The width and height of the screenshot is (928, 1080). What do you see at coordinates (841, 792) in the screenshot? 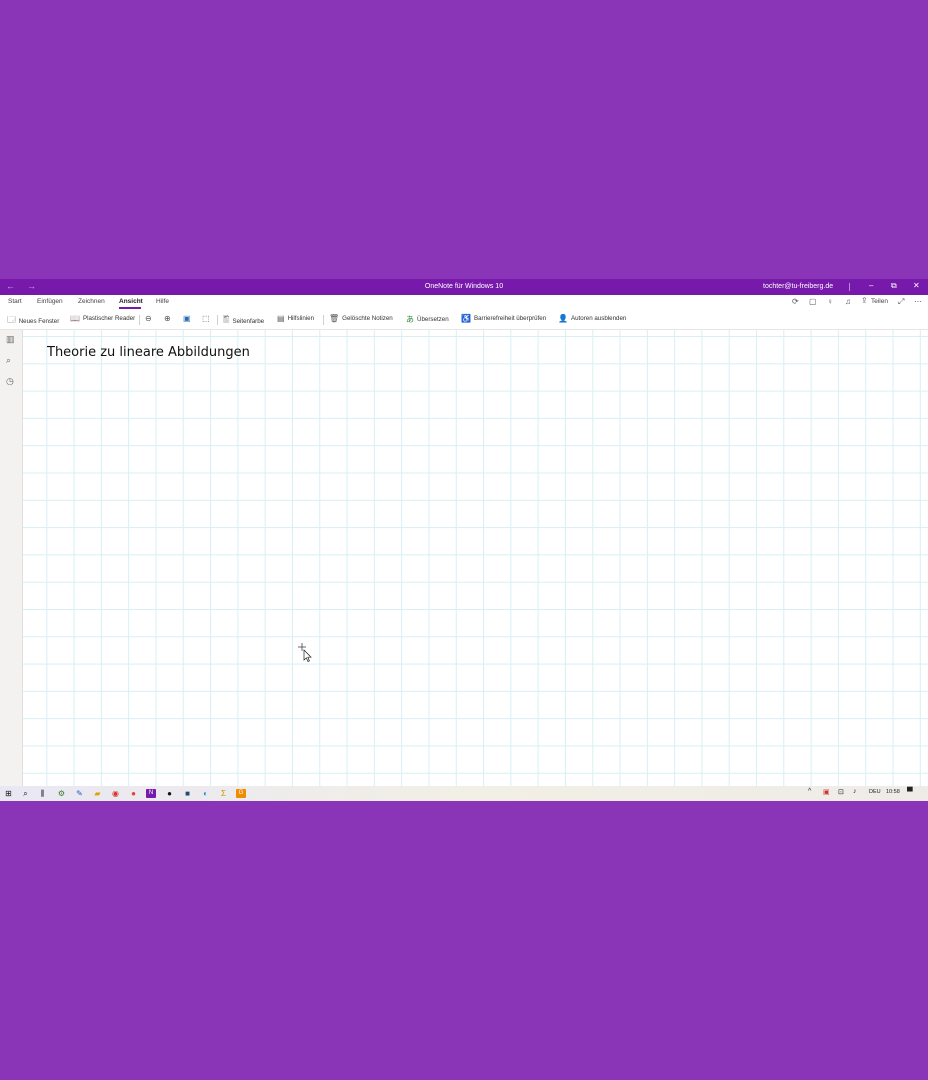
I see `network-icon: ⊡` at bounding box center [841, 792].